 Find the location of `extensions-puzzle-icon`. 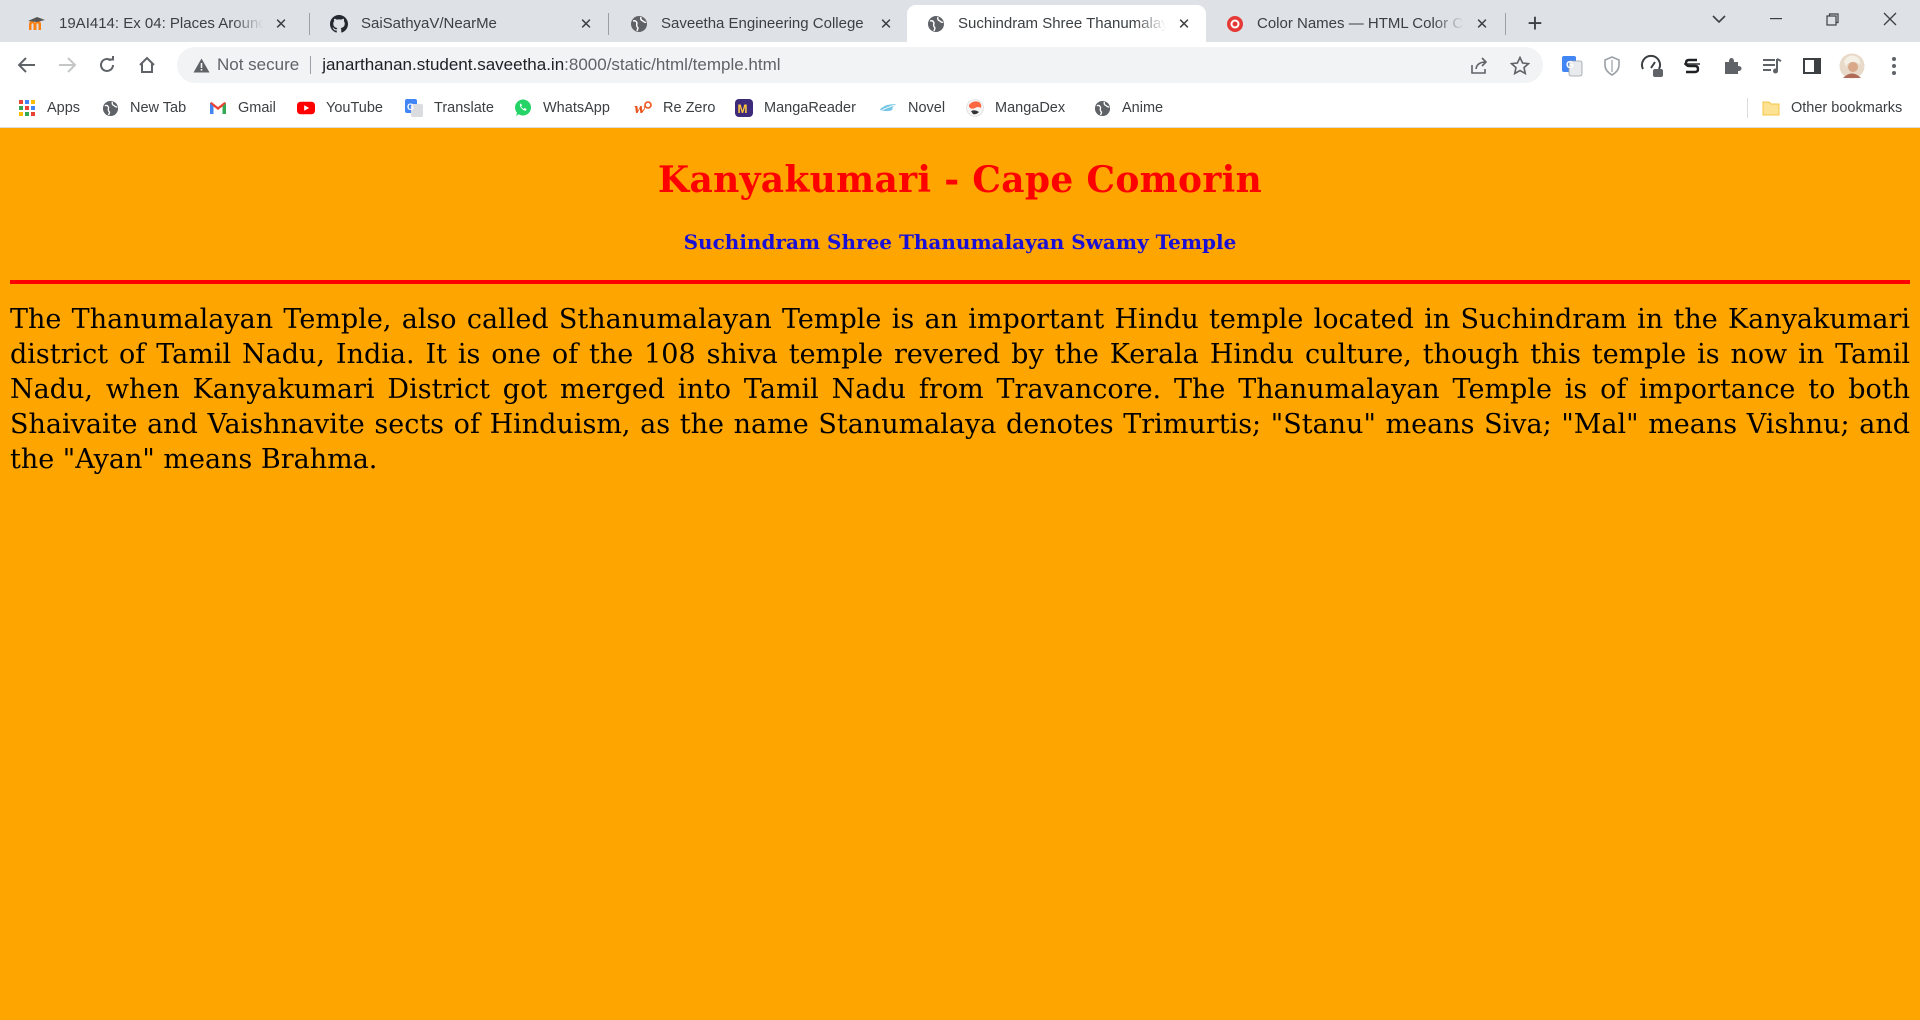

extensions-puzzle-icon is located at coordinates (1732, 66).